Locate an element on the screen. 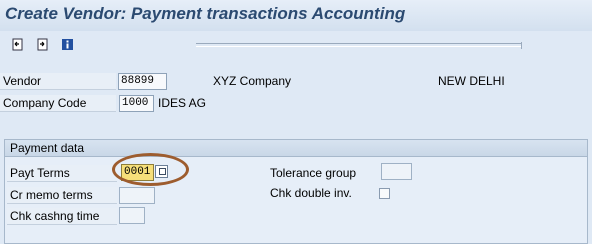 The height and width of the screenshot is (244, 592). chk-double-inv-label: Chk double inv. is located at coordinates (311, 193).